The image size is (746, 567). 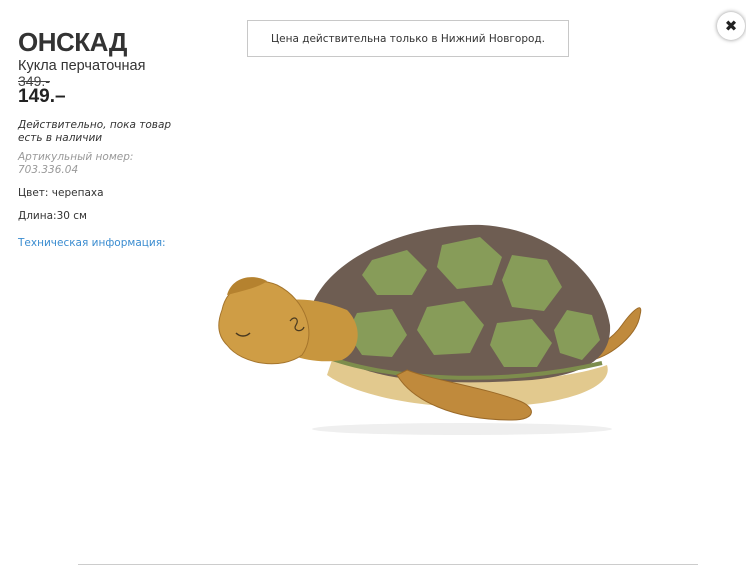 What do you see at coordinates (95, 131) in the screenshot?
I see `price-validity-note: Действительно, пока товар есть в наличии` at bounding box center [95, 131].